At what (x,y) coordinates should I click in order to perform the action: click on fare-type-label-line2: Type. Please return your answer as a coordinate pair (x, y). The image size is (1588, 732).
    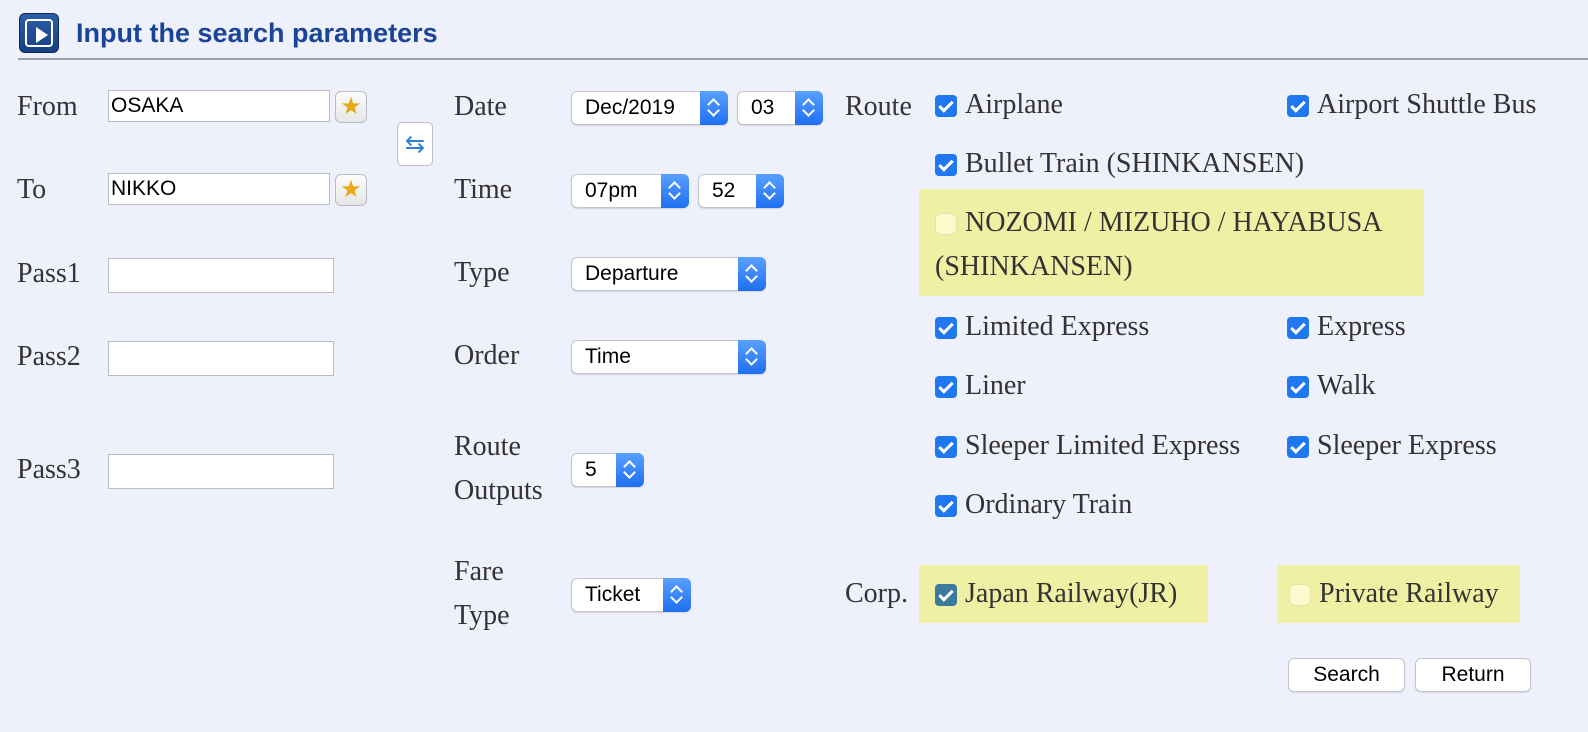
    Looking at the image, I should click on (482, 615).